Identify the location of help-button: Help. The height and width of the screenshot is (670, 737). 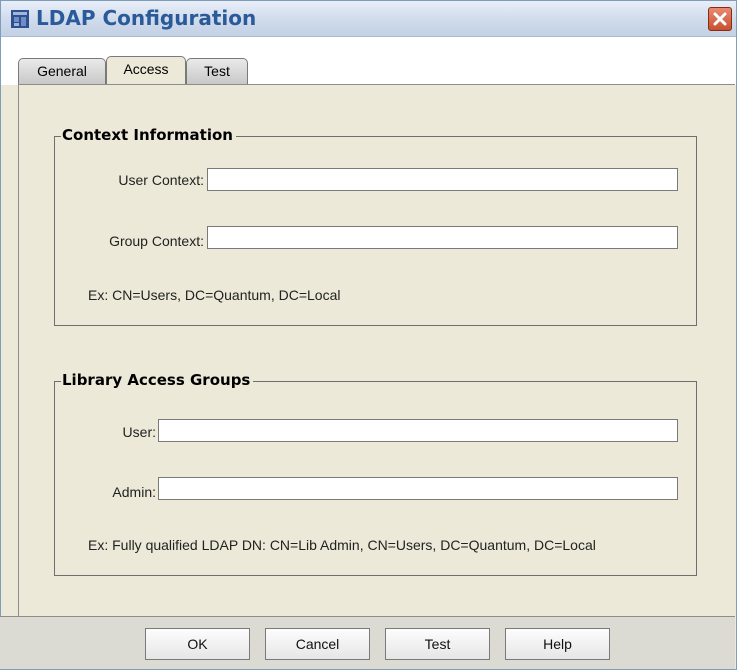
(557, 644).